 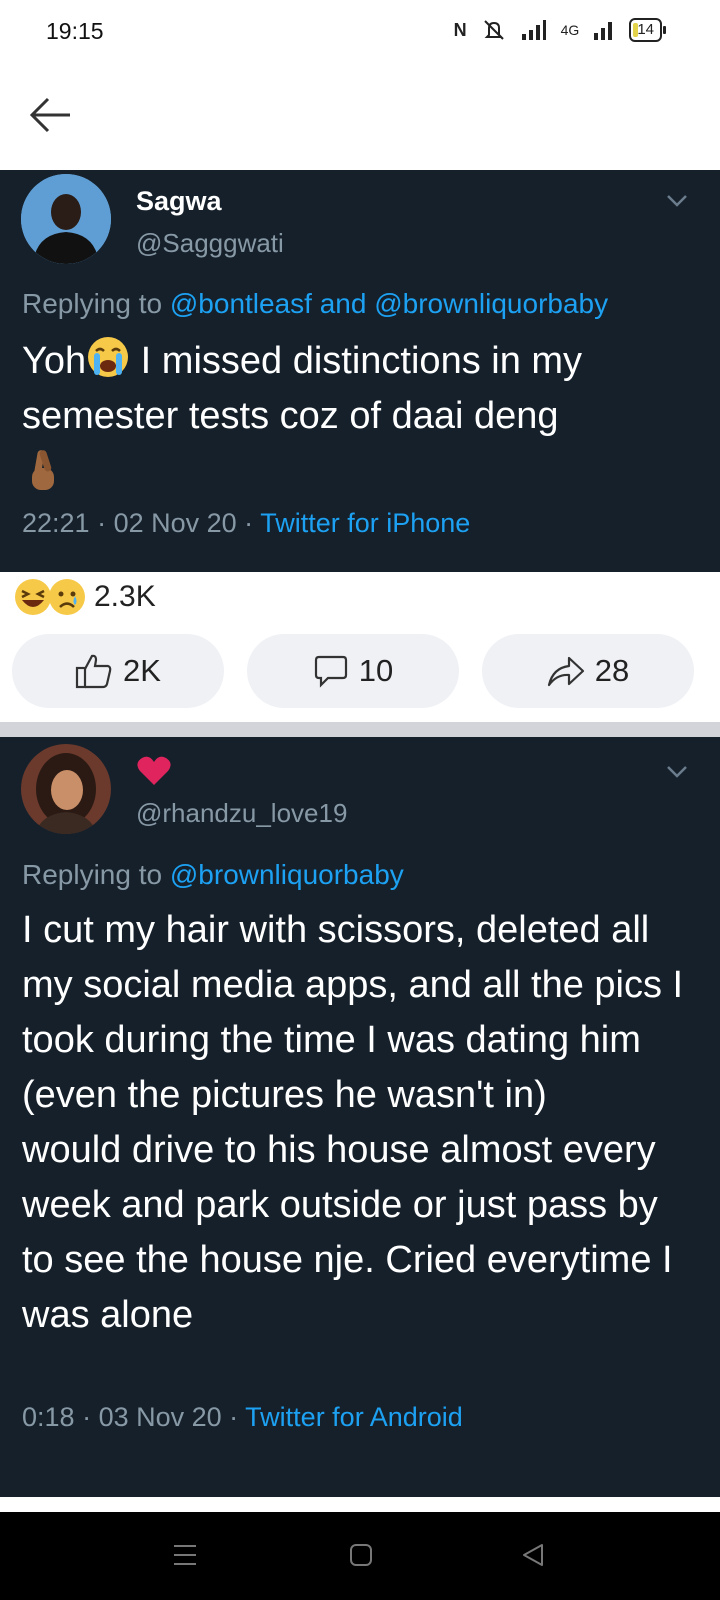 What do you see at coordinates (376, 670) in the screenshot?
I see `comment-count: 10` at bounding box center [376, 670].